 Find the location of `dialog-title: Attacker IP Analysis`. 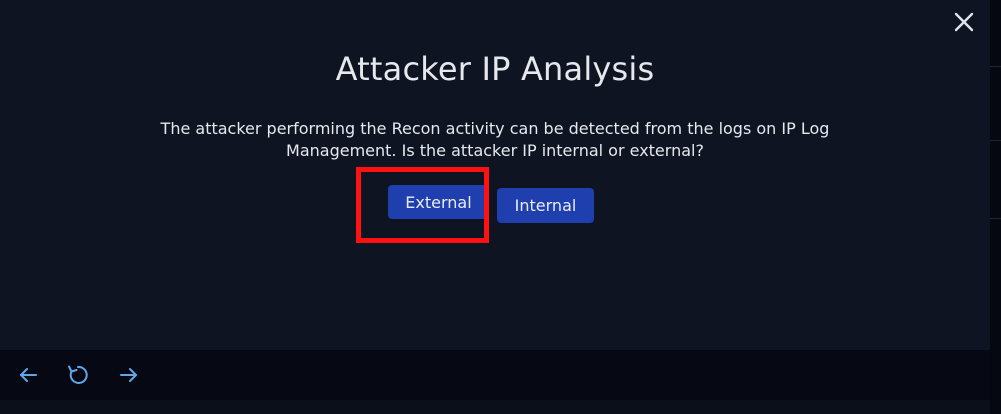

dialog-title: Attacker IP Analysis is located at coordinates (495, 69).